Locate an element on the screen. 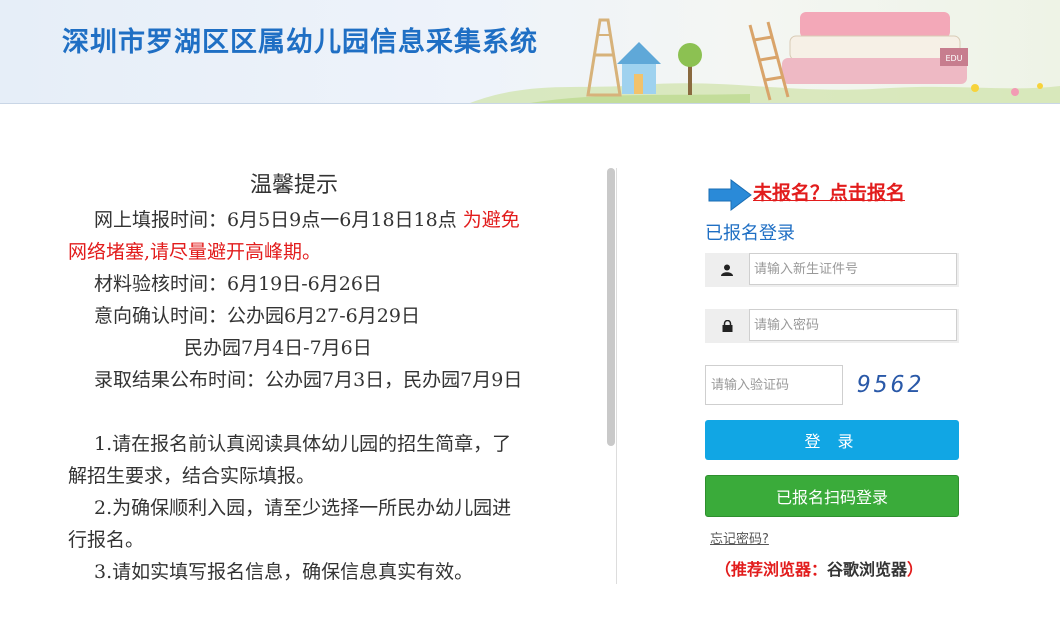 The width and height of the screenshot is (1060, 639). scan-login-button: 已报名扫码登录 is located at coordinates (832, 496).